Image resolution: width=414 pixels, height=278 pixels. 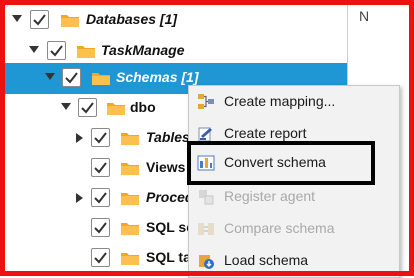 I want to click on menu-item-convert-schema: Convert schema, so click(x=294, y=163).